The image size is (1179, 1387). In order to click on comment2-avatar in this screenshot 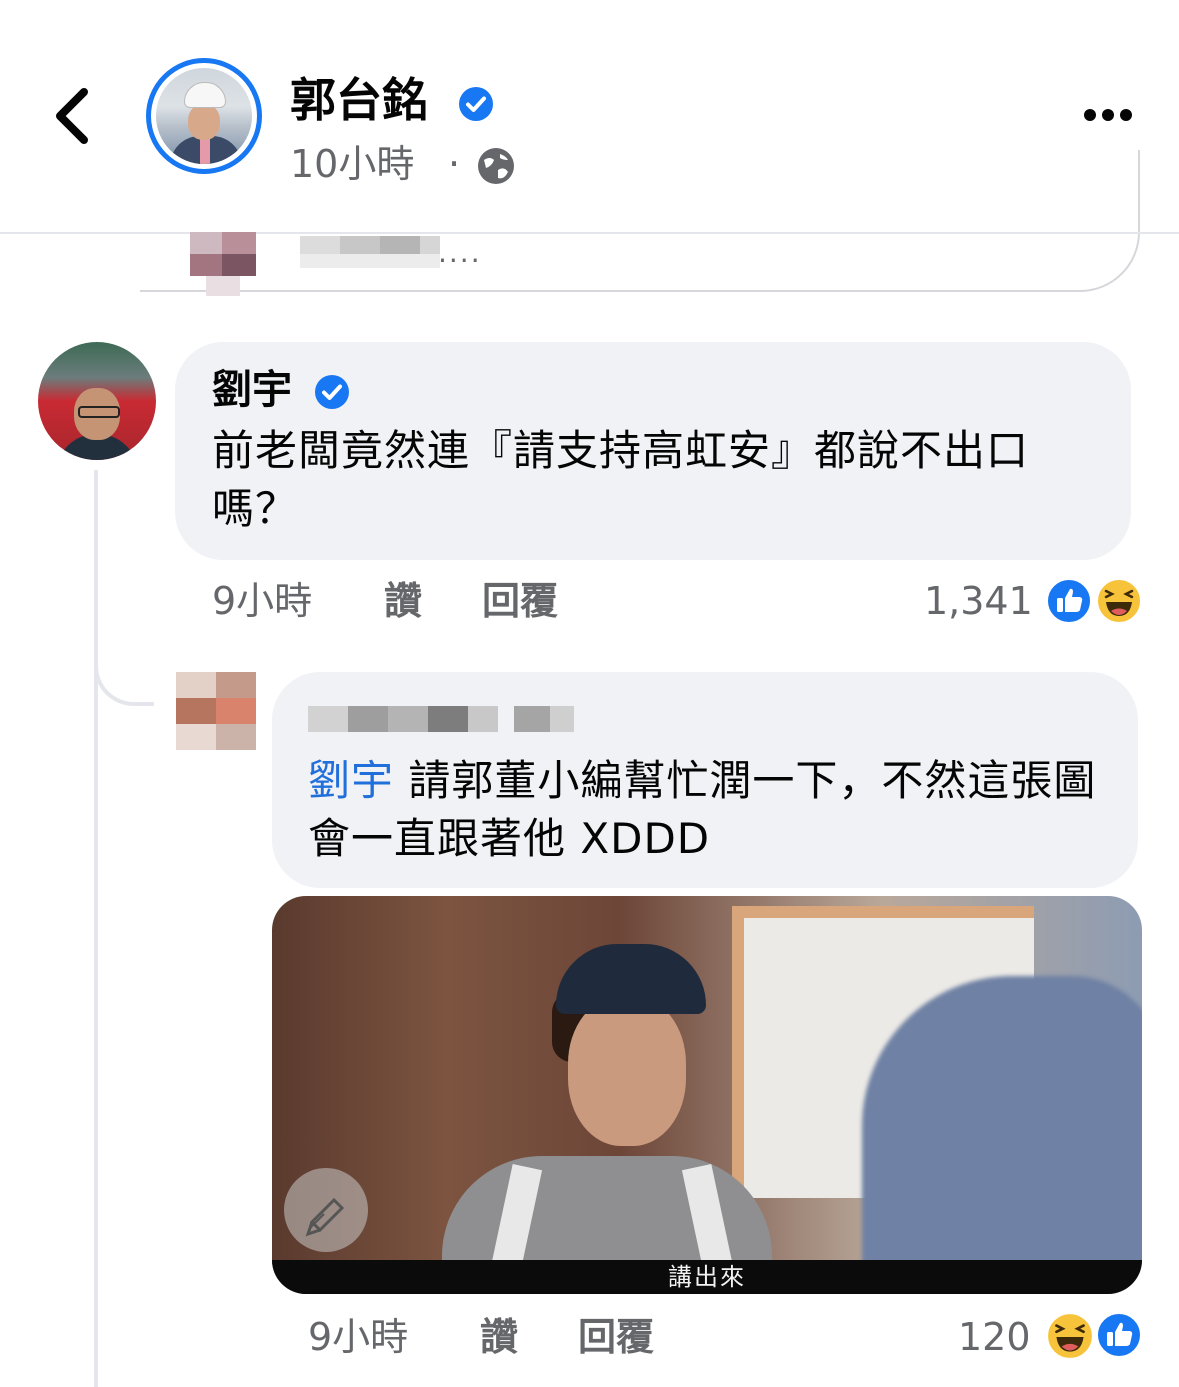, I will do `click(216, 711)`.